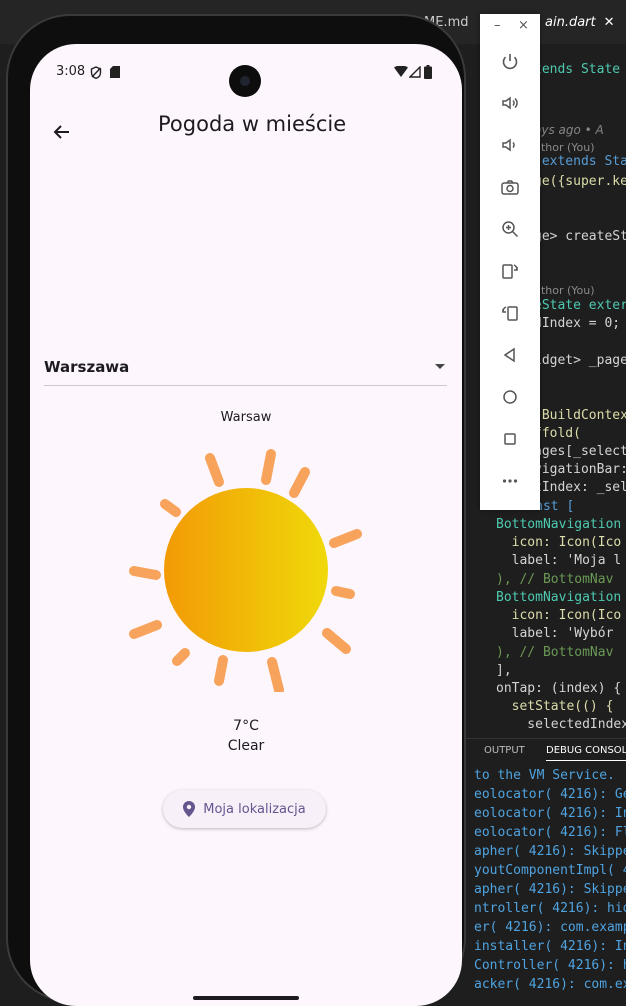  I want to click on battery-icon, so click(428, 72).